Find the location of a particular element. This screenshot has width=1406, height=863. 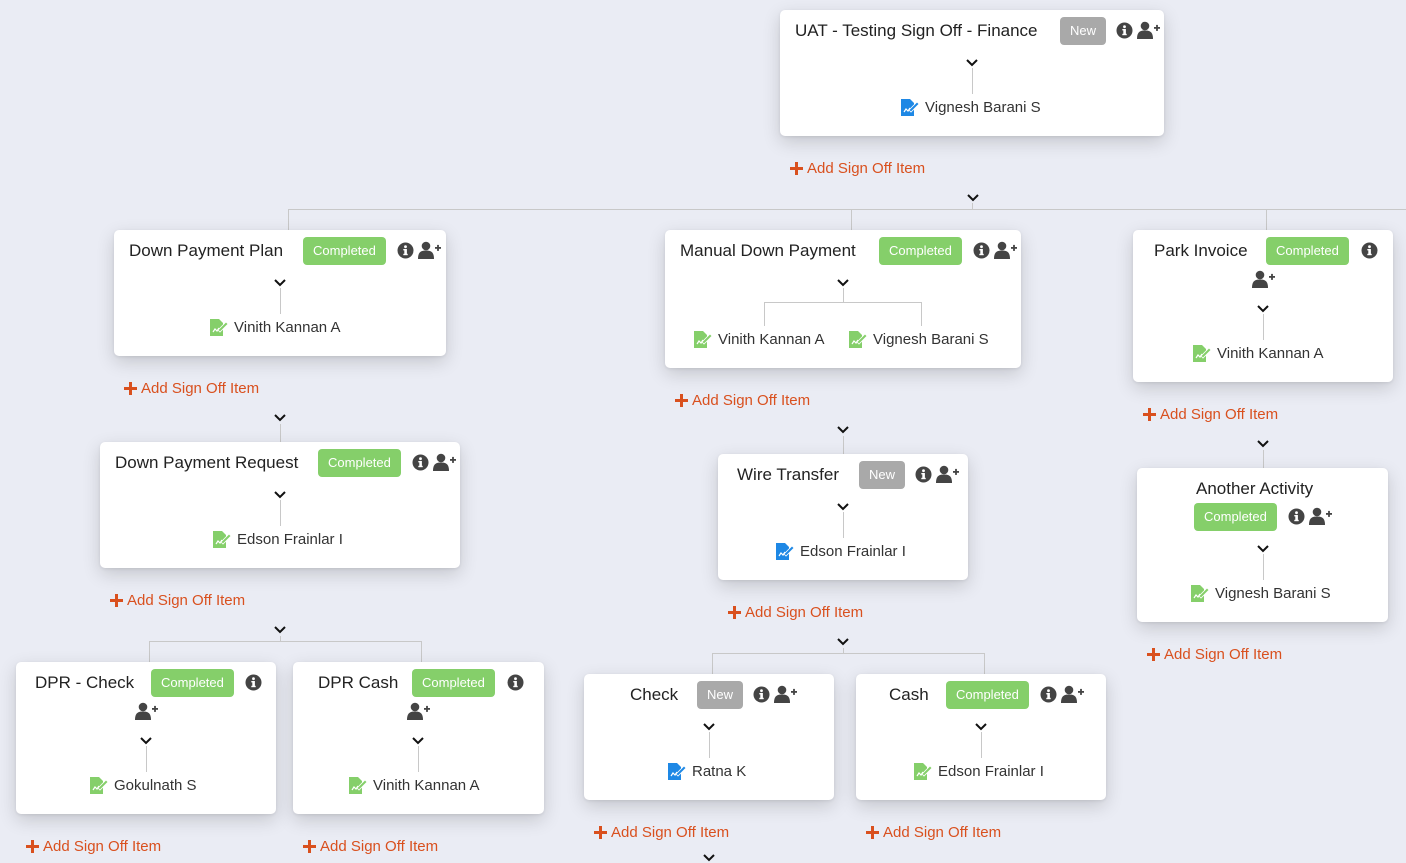

approver-name: Vinith Kannan A is located at coordinates (287, 327).